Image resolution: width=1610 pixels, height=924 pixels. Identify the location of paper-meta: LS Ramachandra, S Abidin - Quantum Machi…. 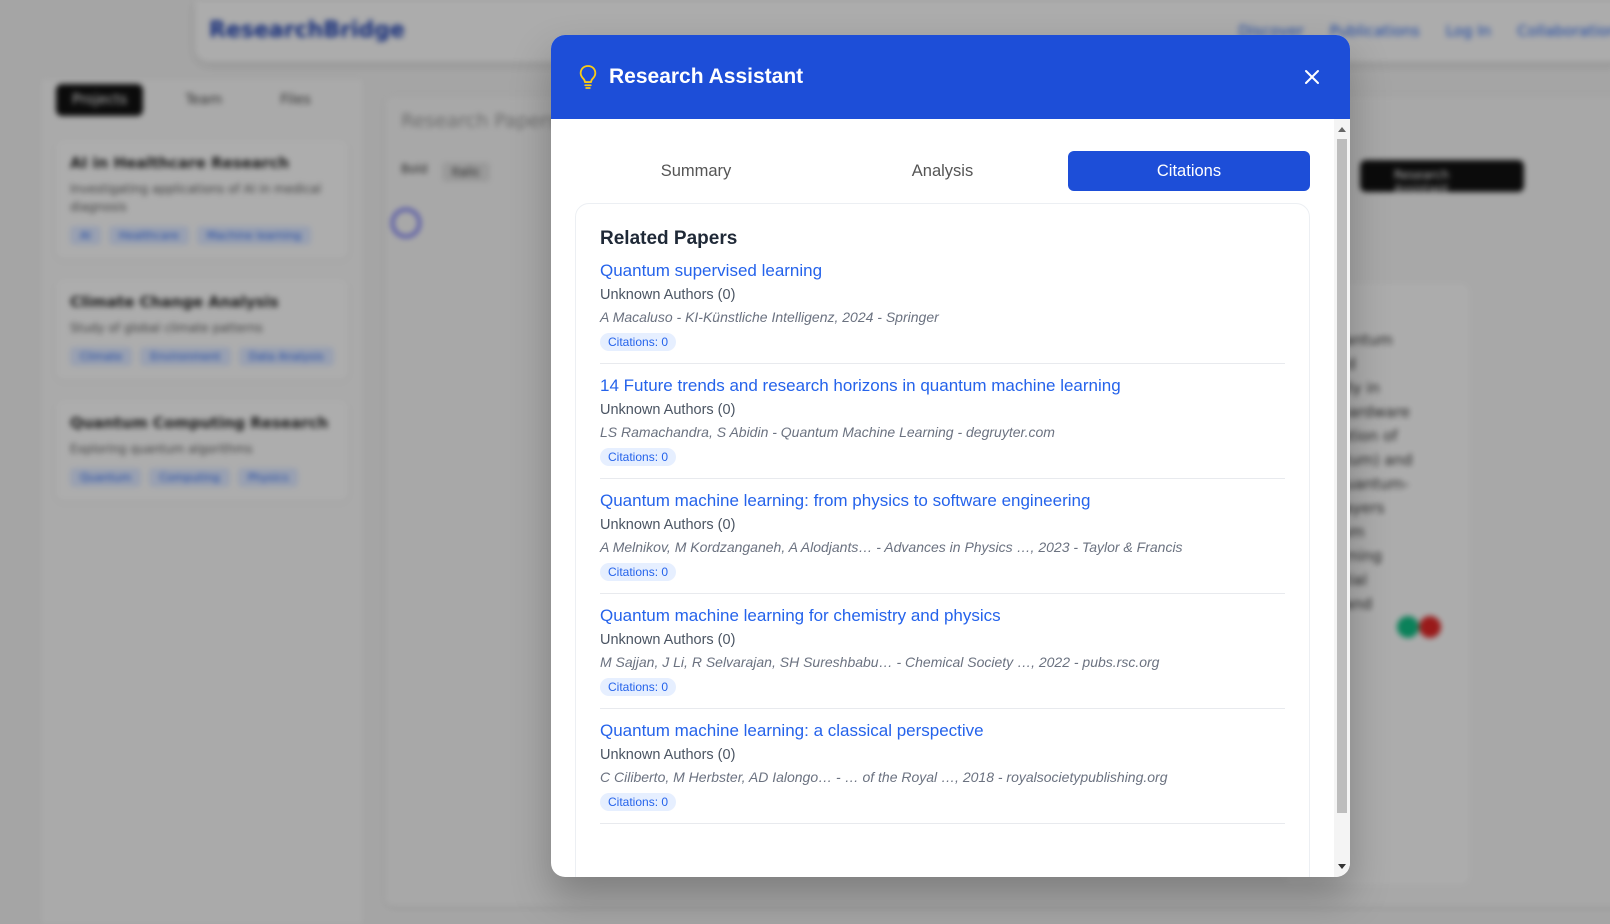
(827, 432).